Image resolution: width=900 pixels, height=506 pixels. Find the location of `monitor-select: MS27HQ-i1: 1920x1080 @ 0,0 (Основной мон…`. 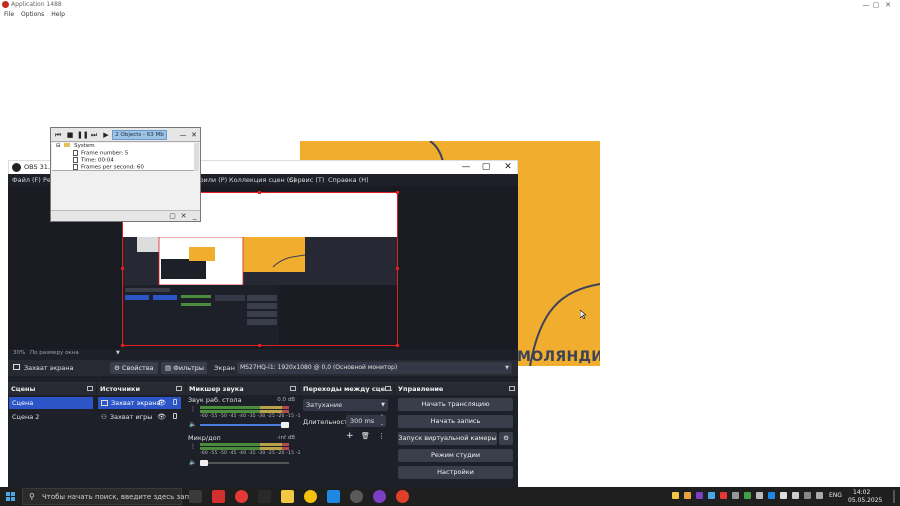

monitor-select: MS27HQ-i1: 1920x1080 @ 0,0 (Основной мон… is located at coordinates (374, 368).